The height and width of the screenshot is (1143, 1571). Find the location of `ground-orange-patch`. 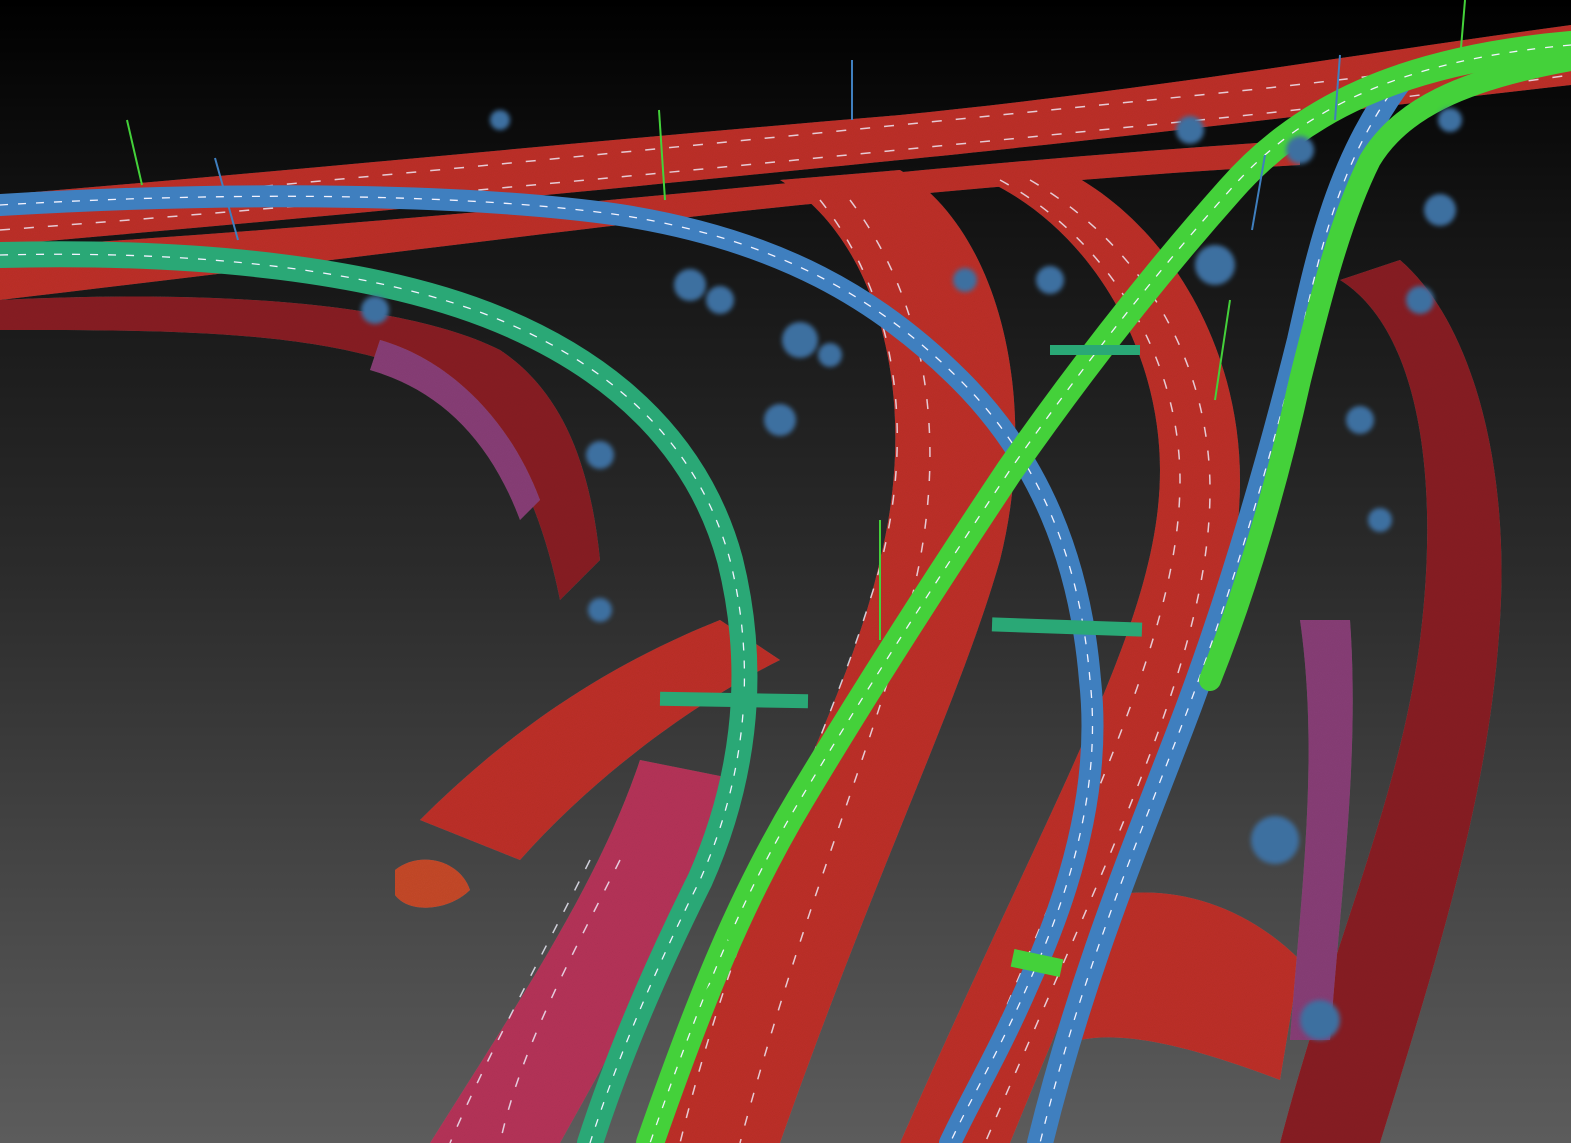

ground-orange-patch is located at coordinates (432, 883).